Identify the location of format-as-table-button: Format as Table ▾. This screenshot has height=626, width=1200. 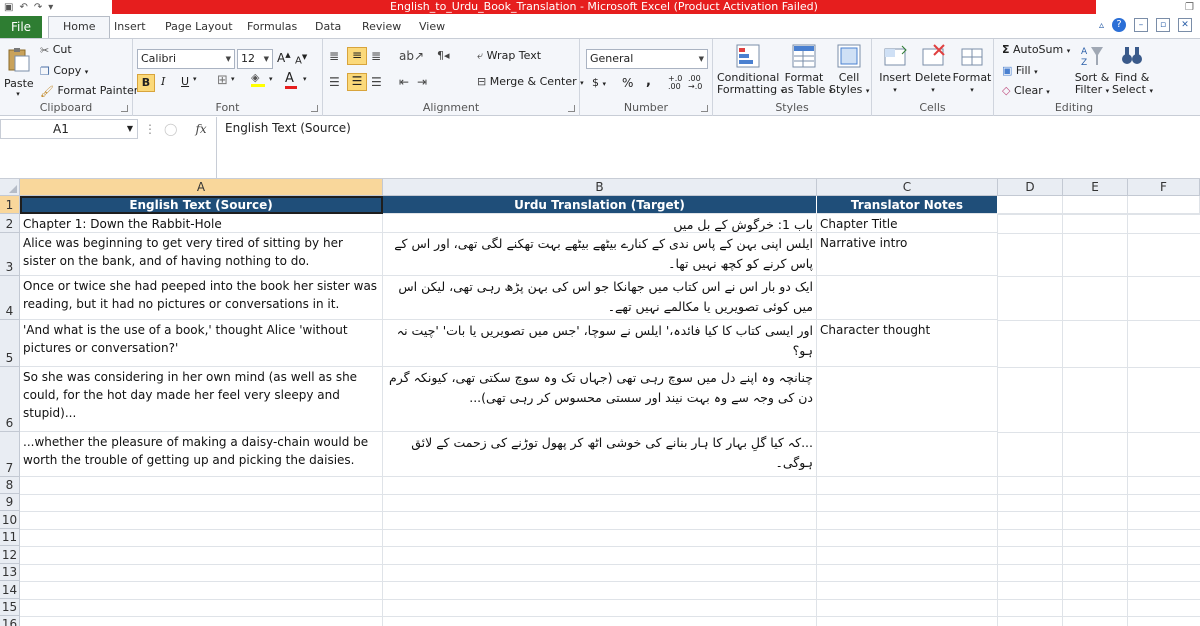
(806, 70).